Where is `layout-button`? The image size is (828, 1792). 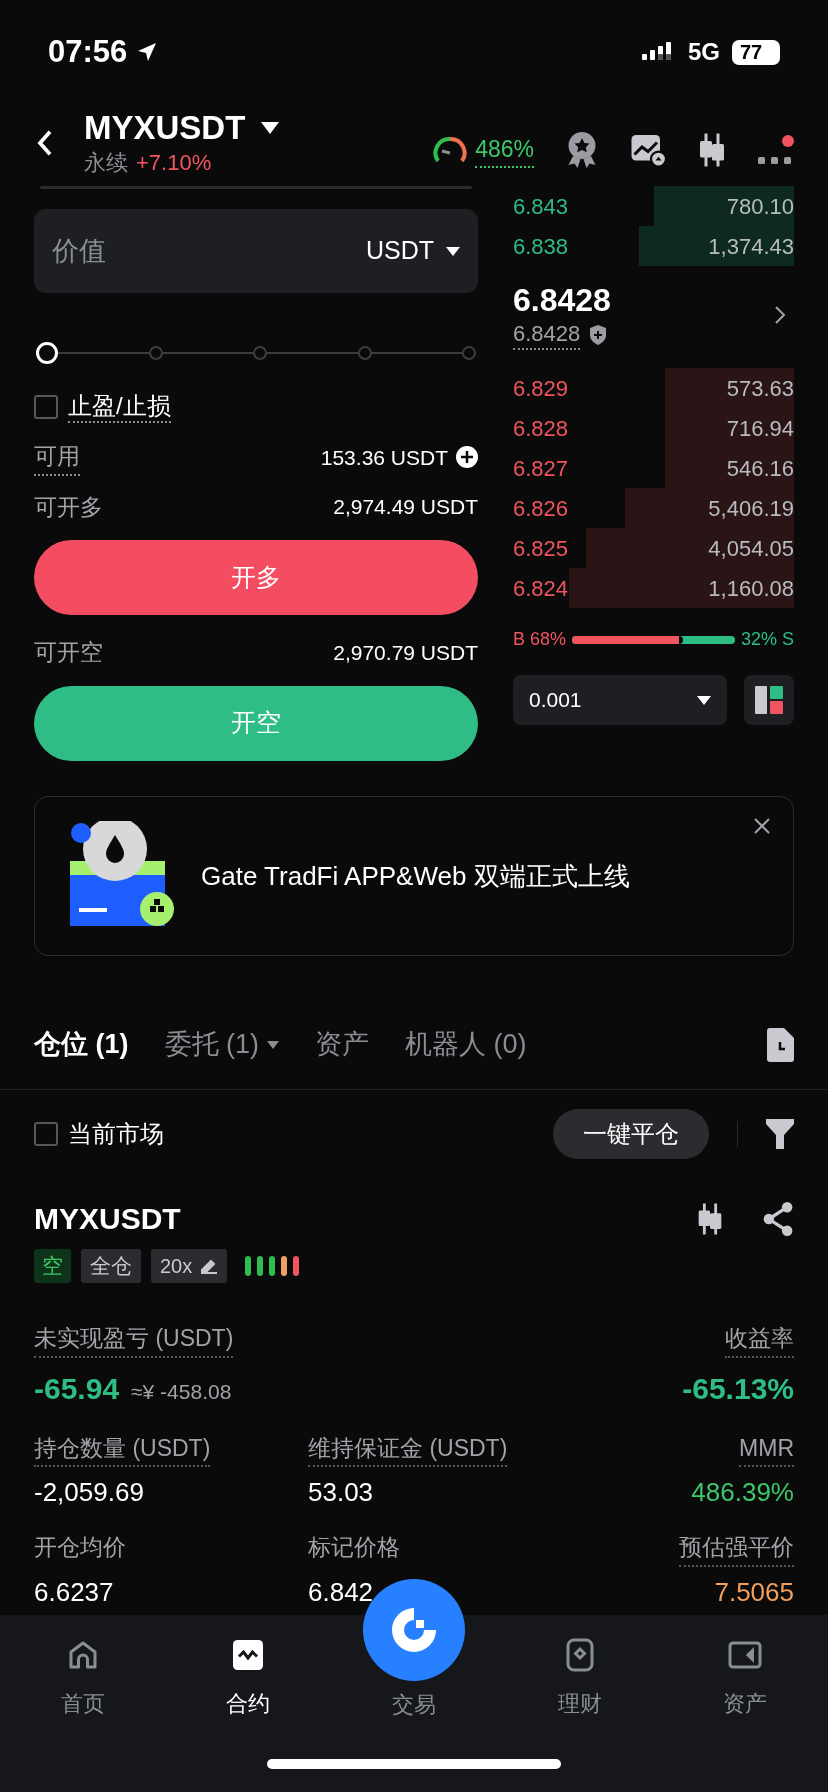 layout-button is located at coordinates (769, 700).